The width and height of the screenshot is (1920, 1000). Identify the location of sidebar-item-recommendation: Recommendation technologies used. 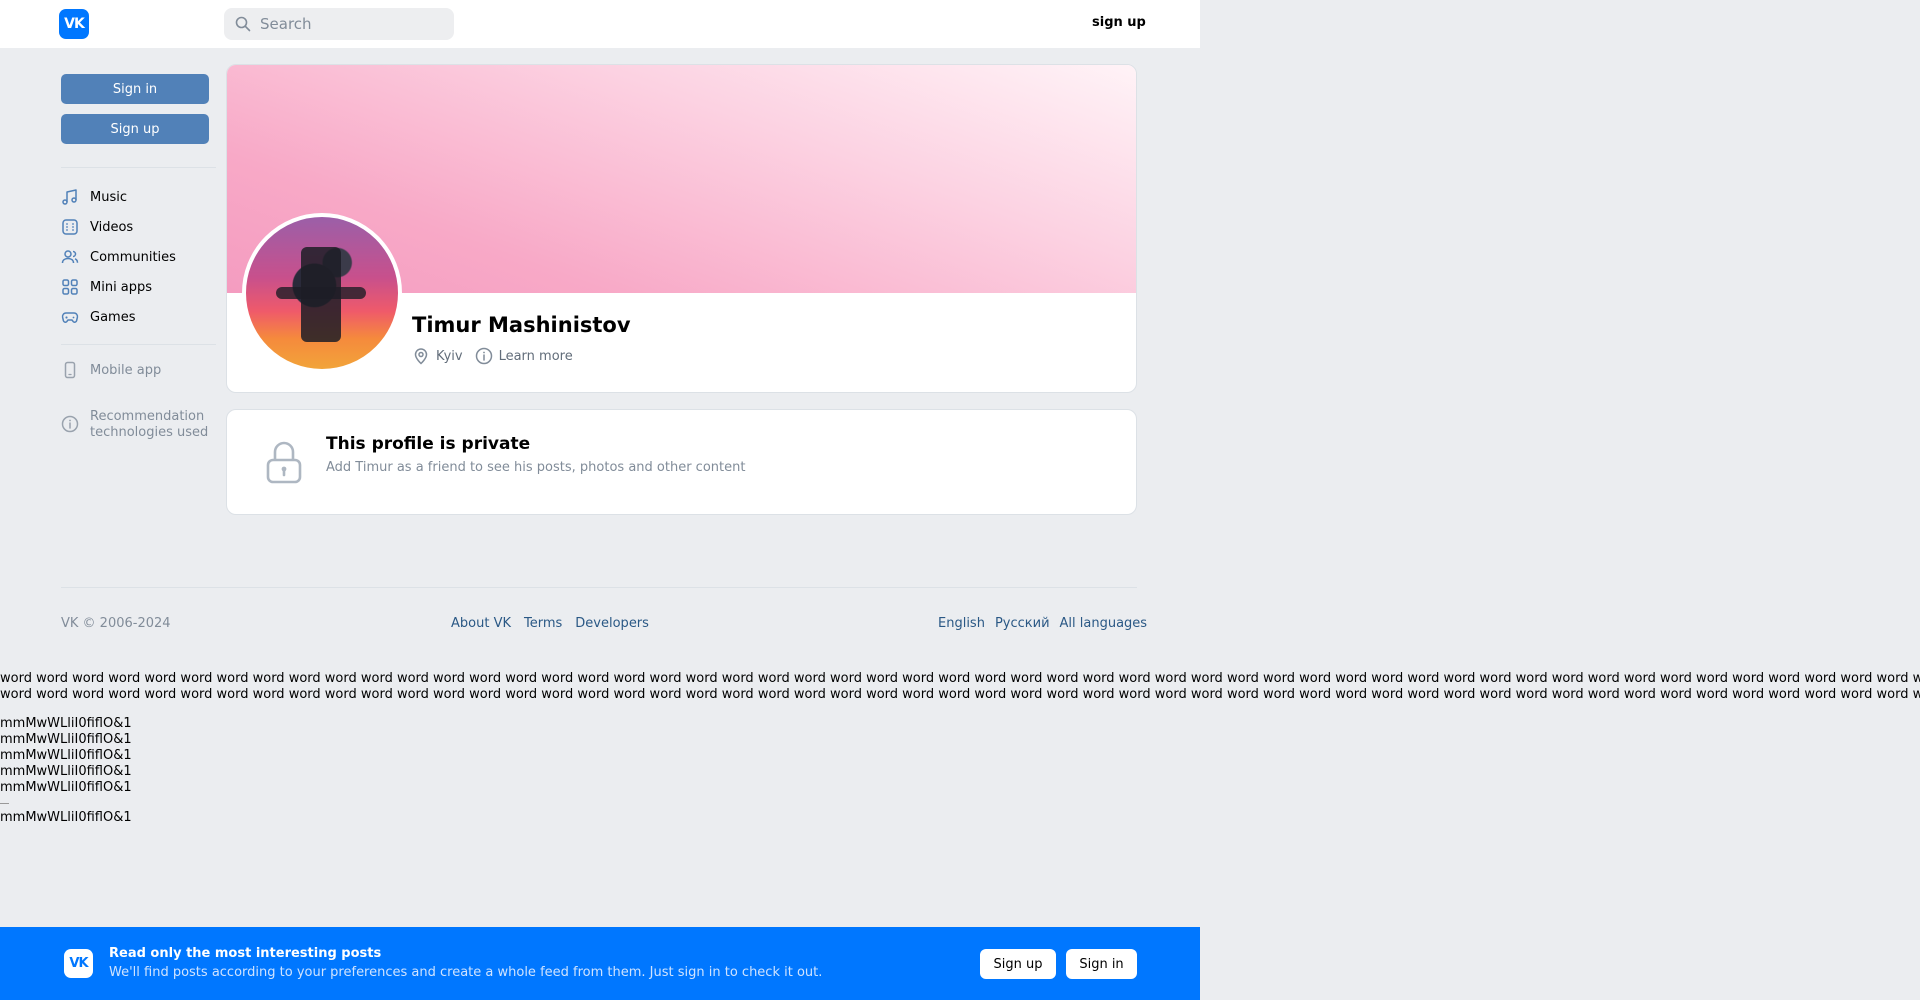
(134, 425).